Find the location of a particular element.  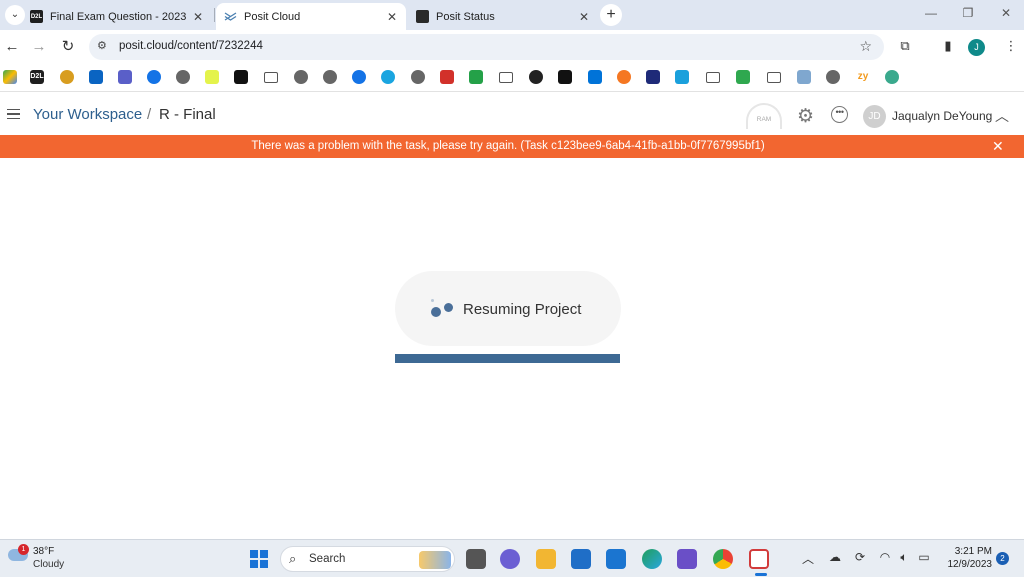

tab-final-exam: D2L Final Exam Question - 2023 Fall ✕ is located at coordinates (117, 16).